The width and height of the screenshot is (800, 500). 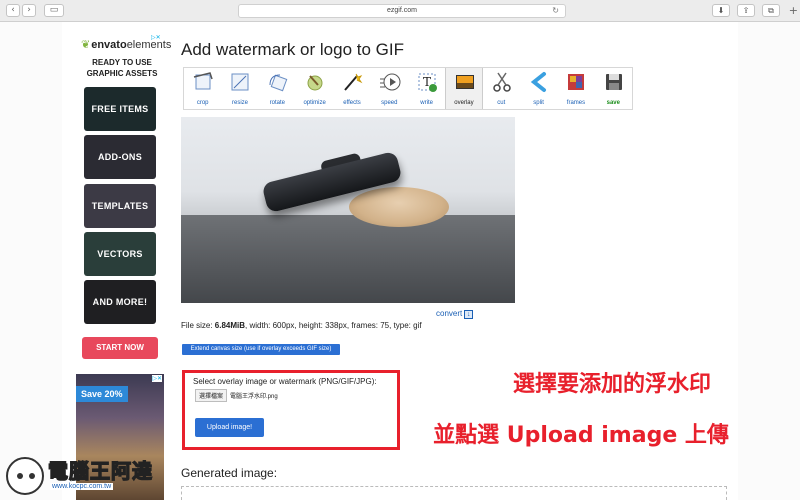 I want to click on file-size: 6.84MiB, so click(x=230, y=325).